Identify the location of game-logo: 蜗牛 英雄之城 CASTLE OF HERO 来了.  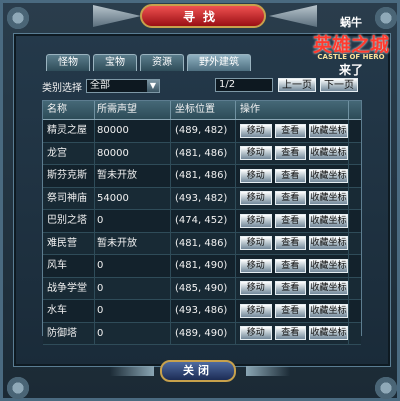
(351, 45).